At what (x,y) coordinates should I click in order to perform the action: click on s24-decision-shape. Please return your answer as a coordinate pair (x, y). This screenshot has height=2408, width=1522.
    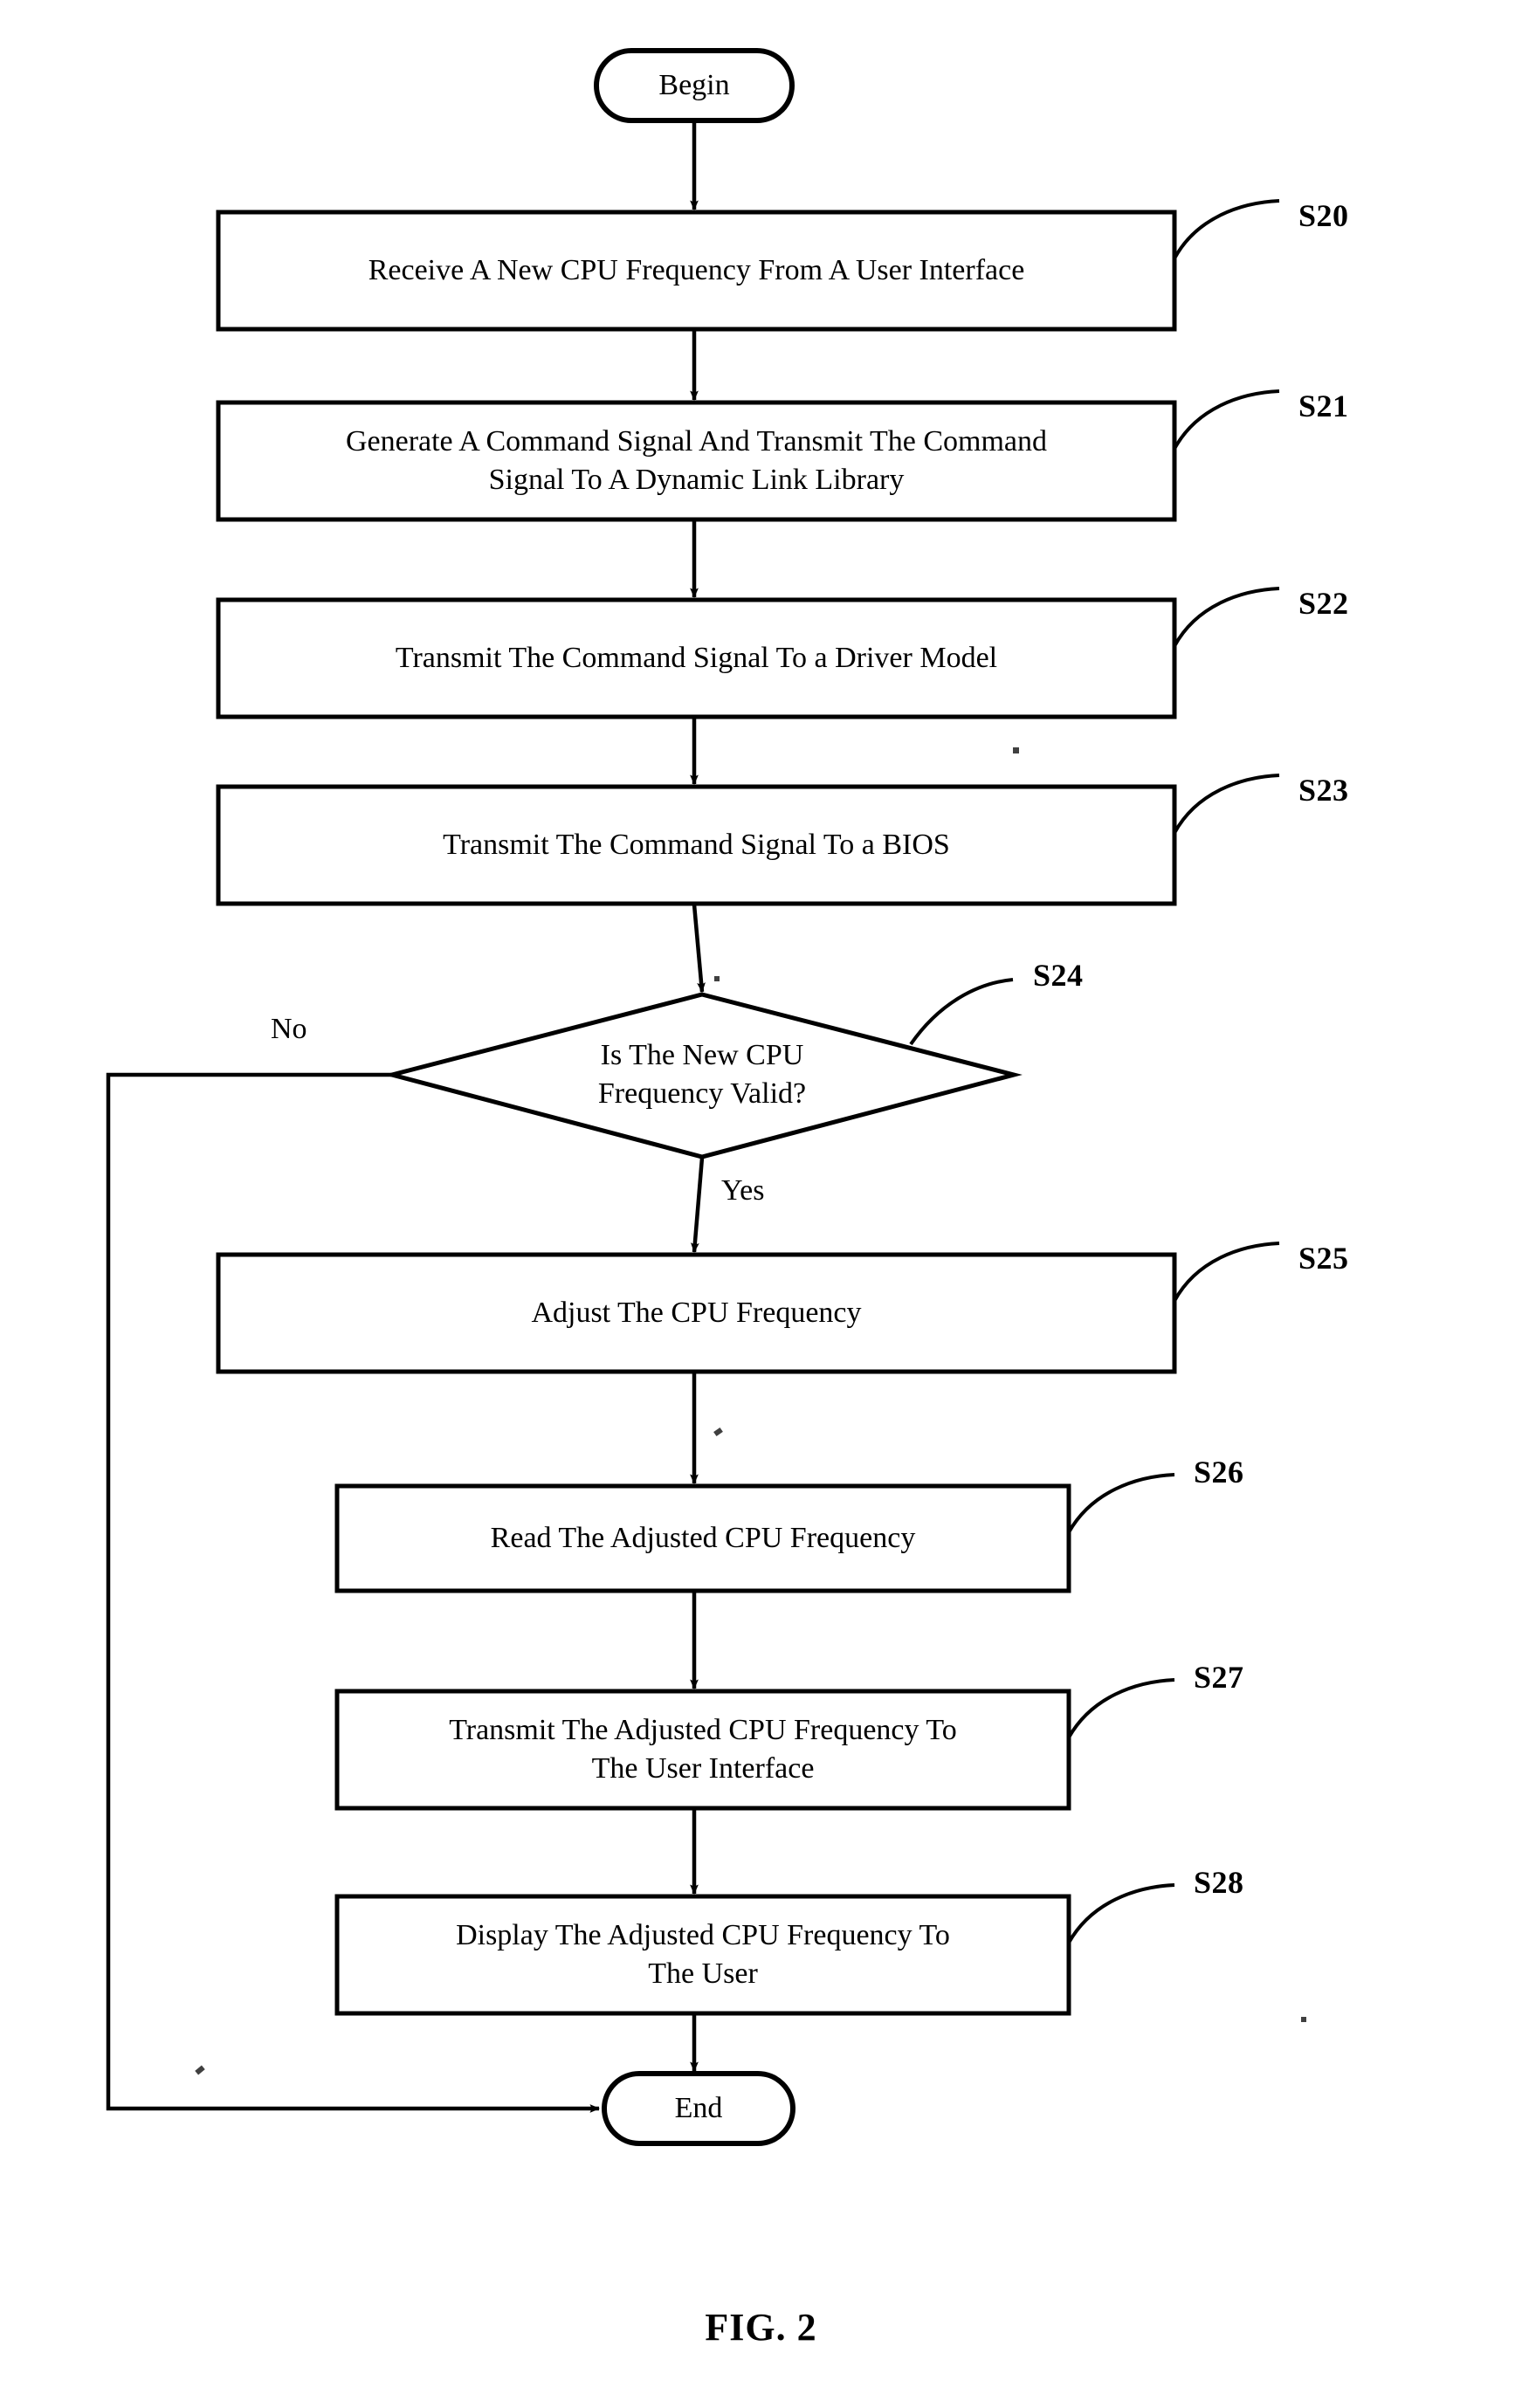
    Looking at the image, I should click on (703, 1075).